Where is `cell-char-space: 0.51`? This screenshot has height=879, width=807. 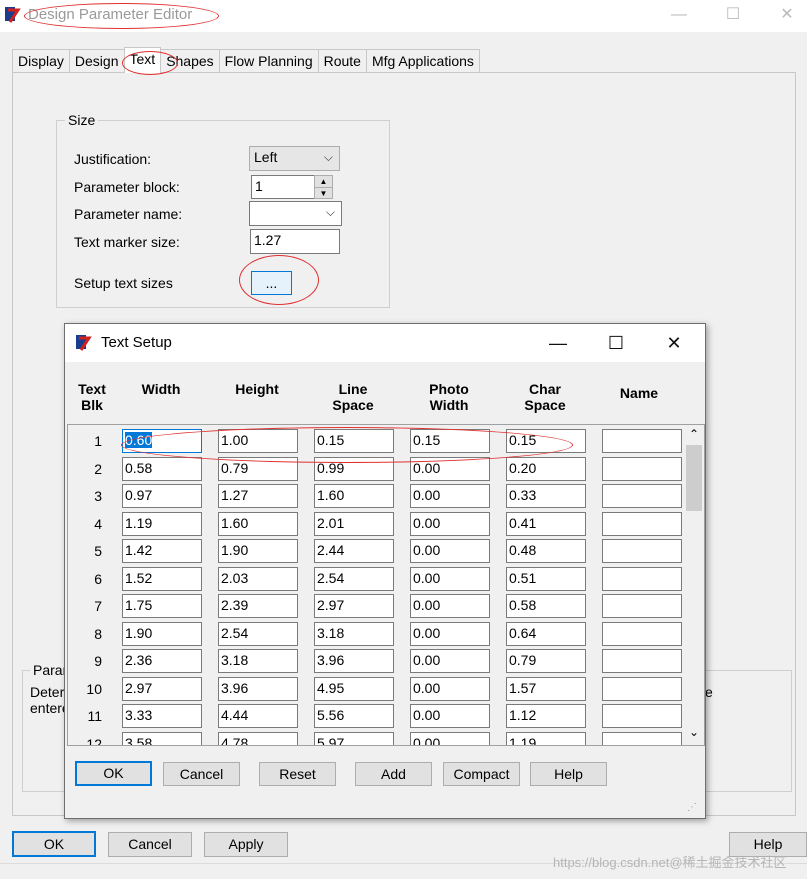
cell-char-space: 0.51 is located at coordinates (546, 578).